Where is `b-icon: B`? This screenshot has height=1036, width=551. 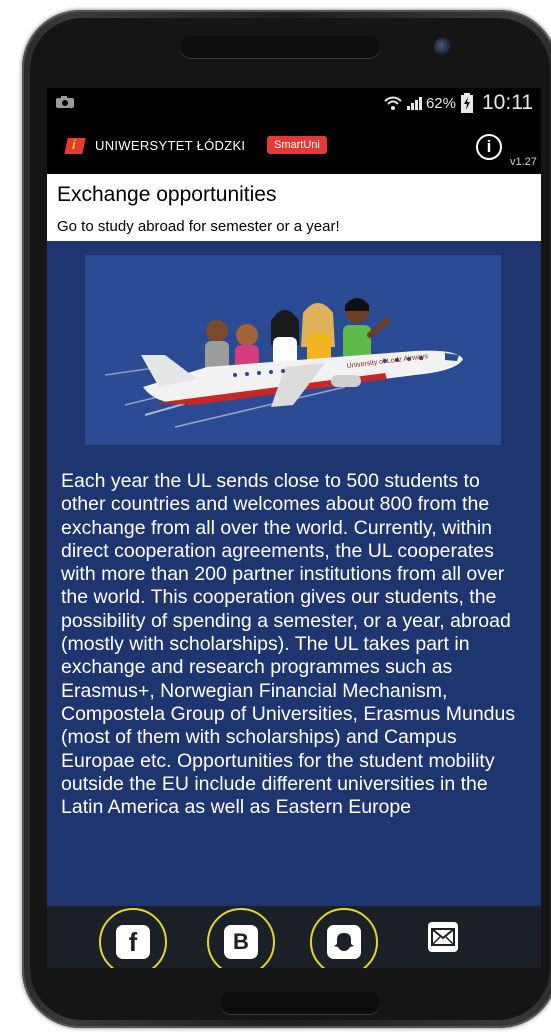
b-icon: B is located at coordinates (241, 942).